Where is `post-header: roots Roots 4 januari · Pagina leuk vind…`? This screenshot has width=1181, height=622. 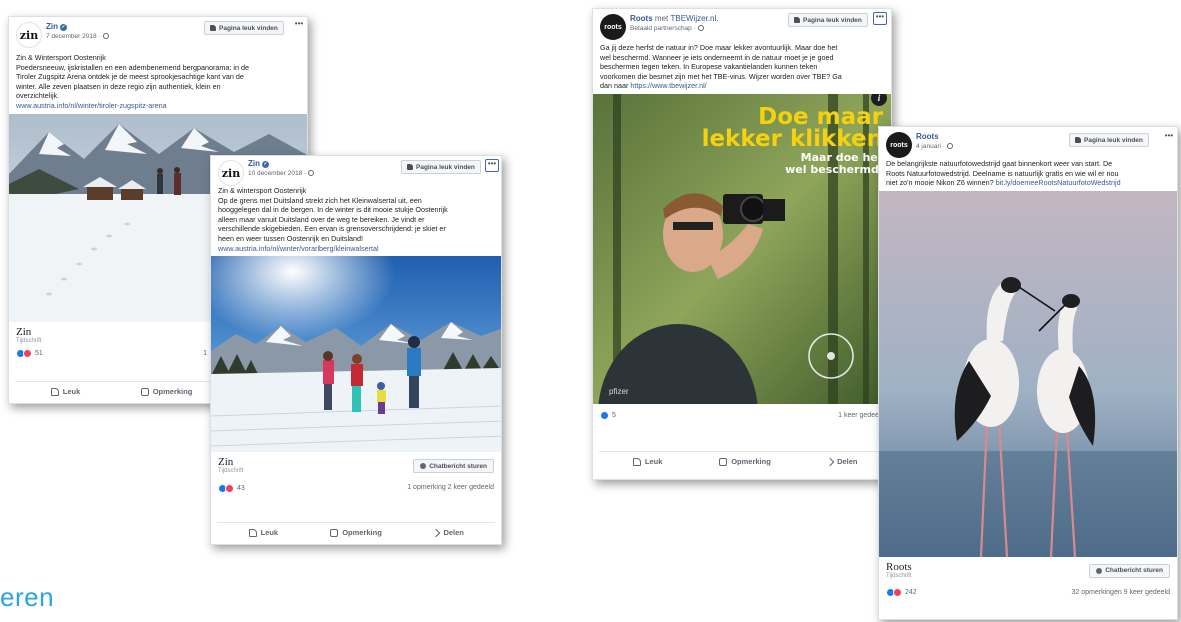
post-header: roots Roots 4 januari · Pagina leuk vind… is located at coordinates (1028, 143).